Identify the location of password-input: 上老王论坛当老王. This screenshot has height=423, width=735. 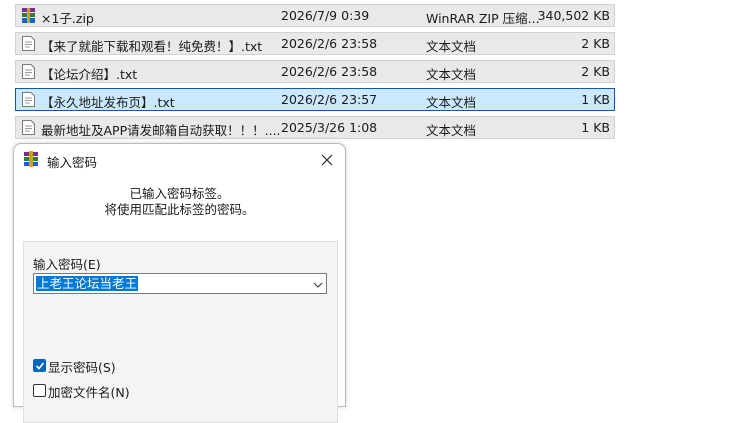
(180, 283).